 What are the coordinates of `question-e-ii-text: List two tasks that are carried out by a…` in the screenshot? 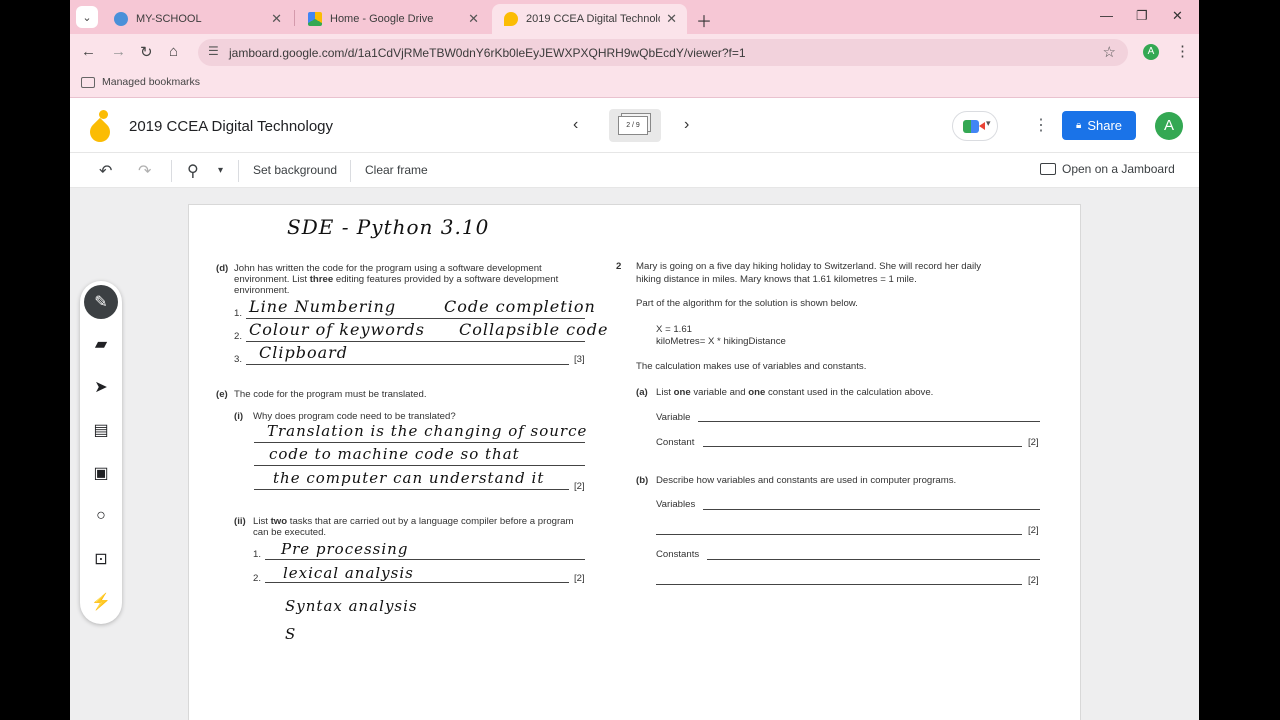 It's located at (413, 521).